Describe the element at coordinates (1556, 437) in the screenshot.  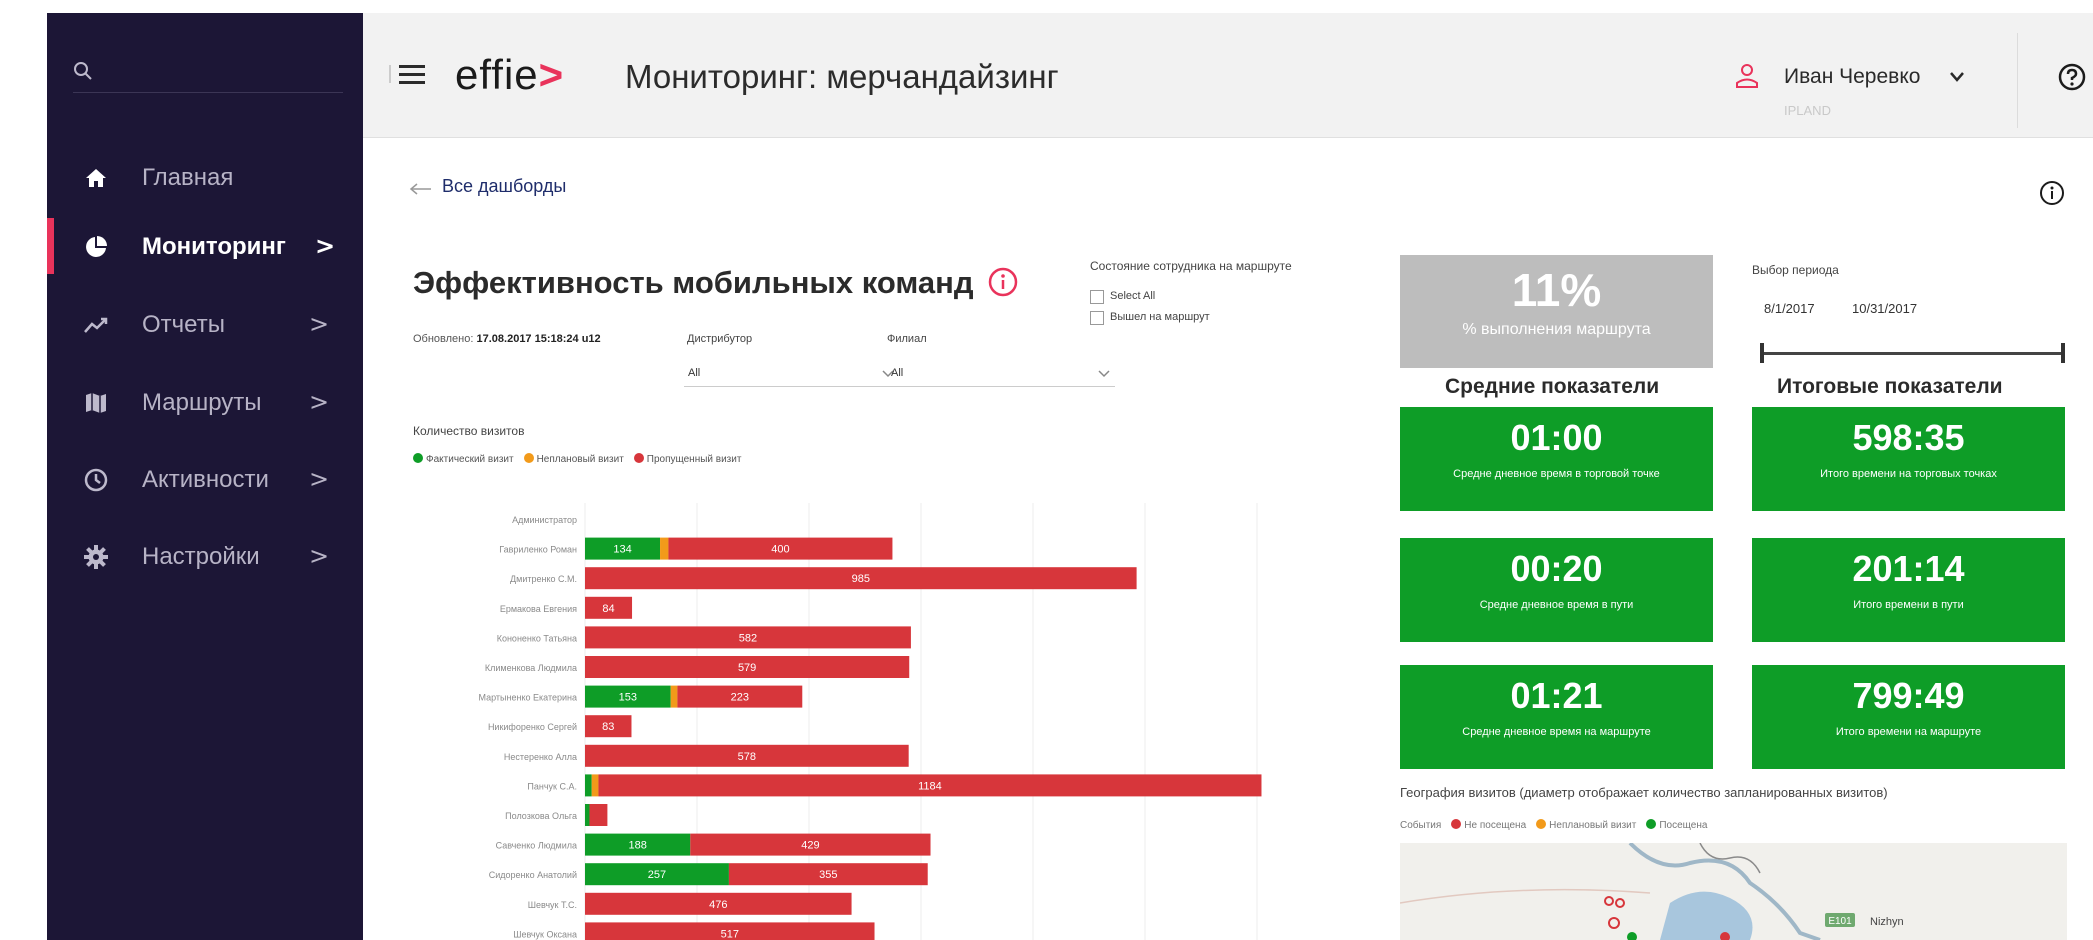
I see `kpi-value: 01:00` at that location.